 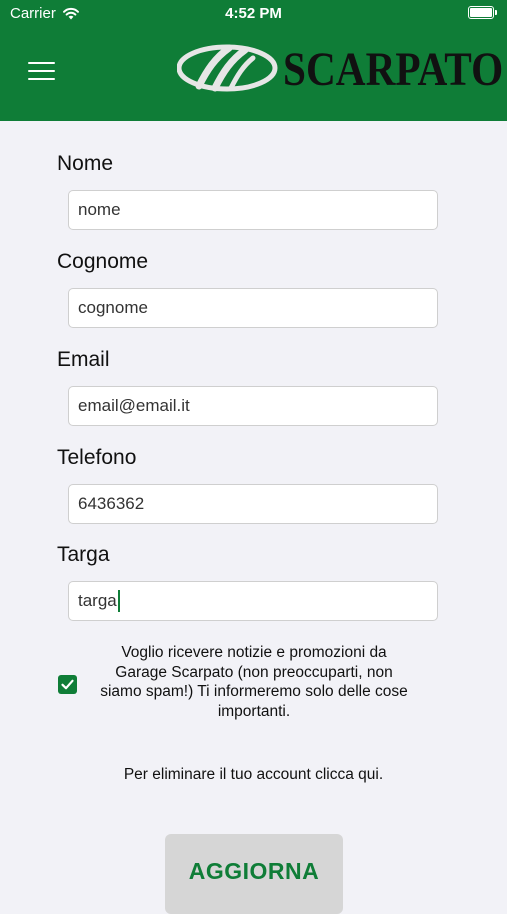 What do you see at coordinates (253, 406) in the screenshot?
I see `email-input: email@email.it` at bounding box center [253, 406].